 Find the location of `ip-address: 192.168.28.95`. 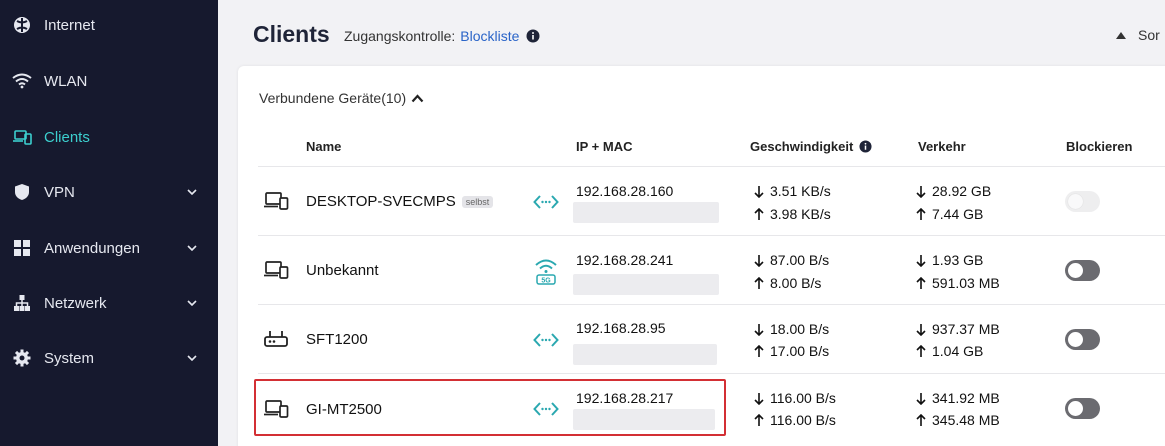

ip-address: 192.168.28.95 is located at coordinates (621, 328).